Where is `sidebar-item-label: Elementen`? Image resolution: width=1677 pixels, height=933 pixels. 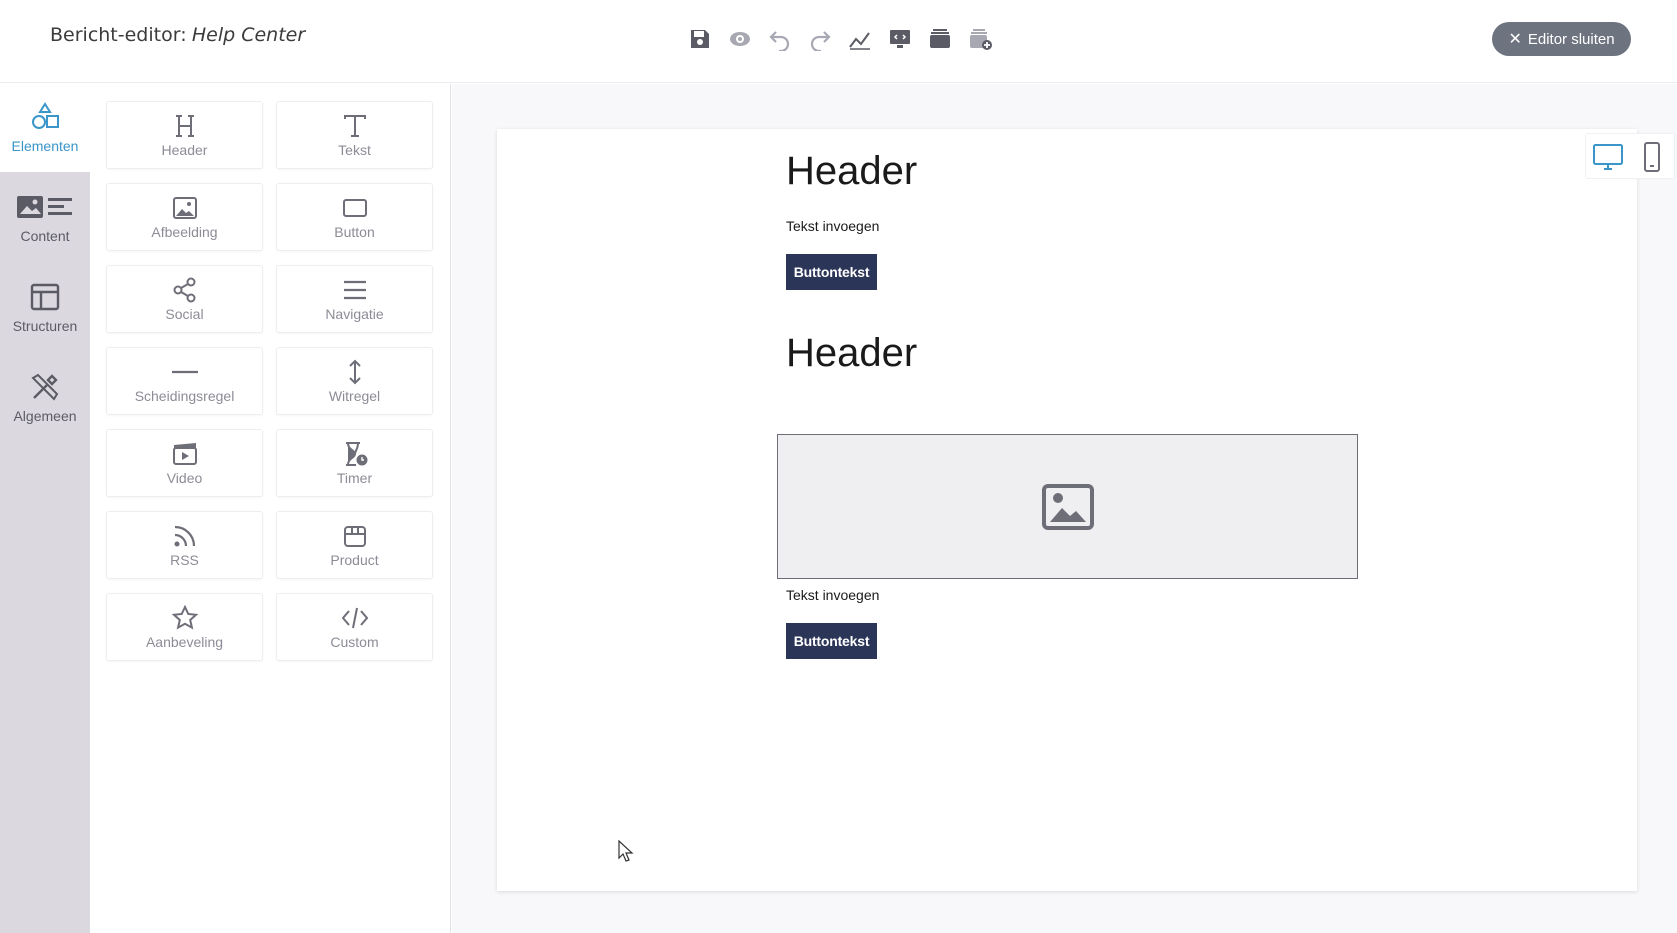 sidebar-item-label: Elementen is located at coordinates (45, 146).